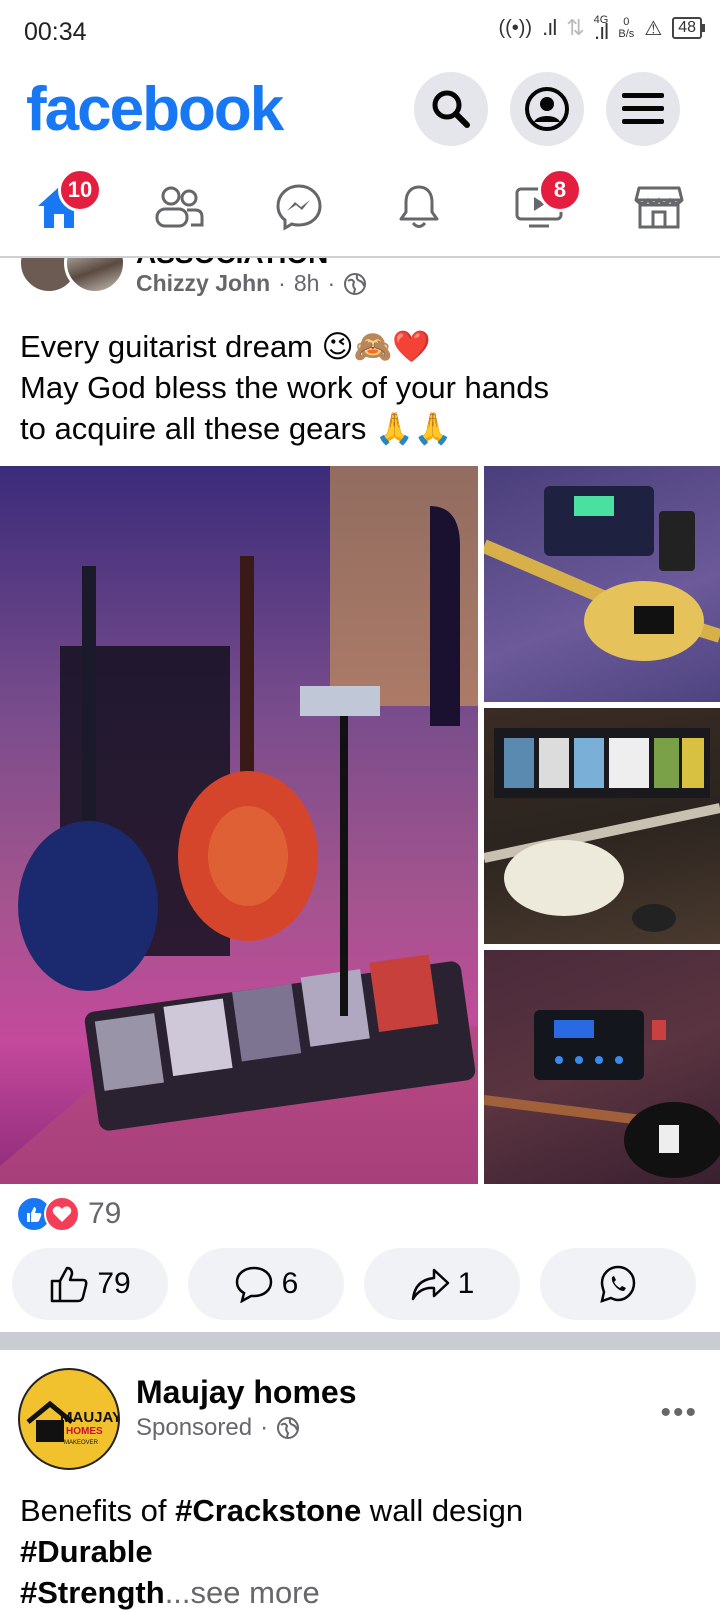  I want to click on menu-icon, so click(643, 108).